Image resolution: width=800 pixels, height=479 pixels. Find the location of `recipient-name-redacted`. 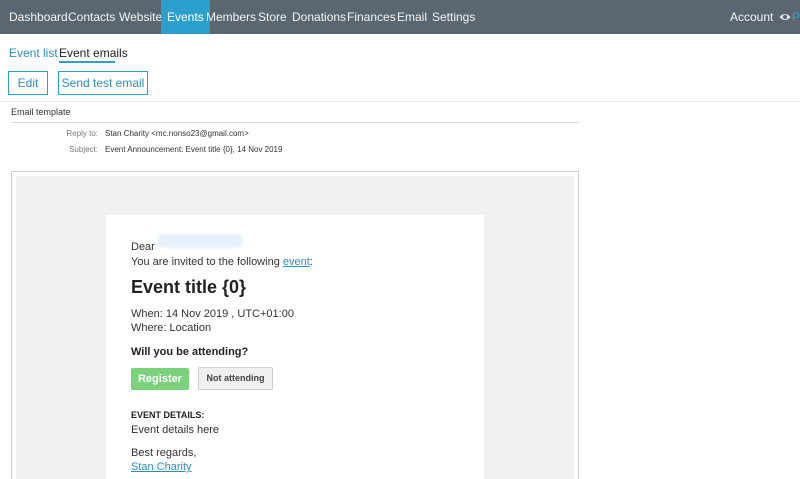

recipient-name-redacted is located at coordinates (200, 241).